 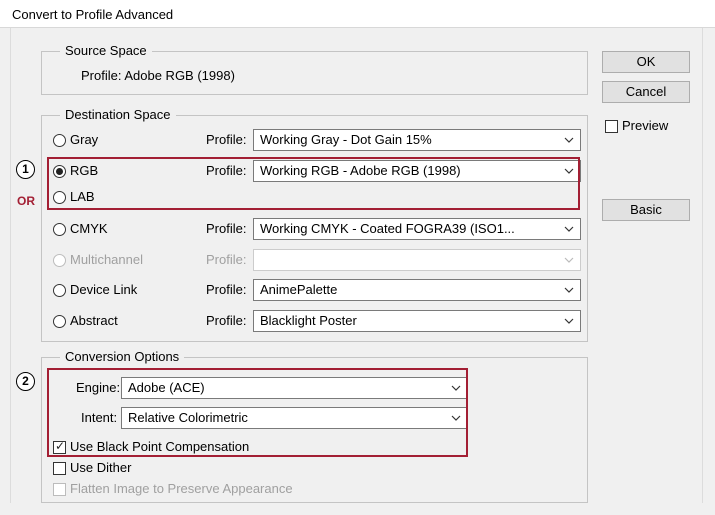 I want to click on profile-select-device-link: AnimePalette, so click(x=417, y=290).